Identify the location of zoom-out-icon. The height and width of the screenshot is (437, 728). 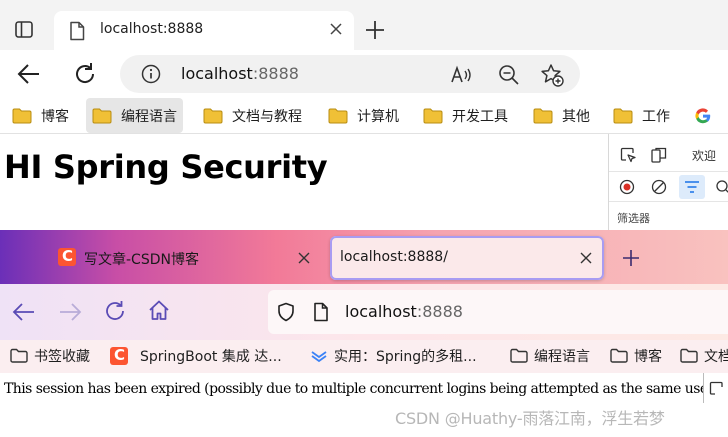
(509, 75).